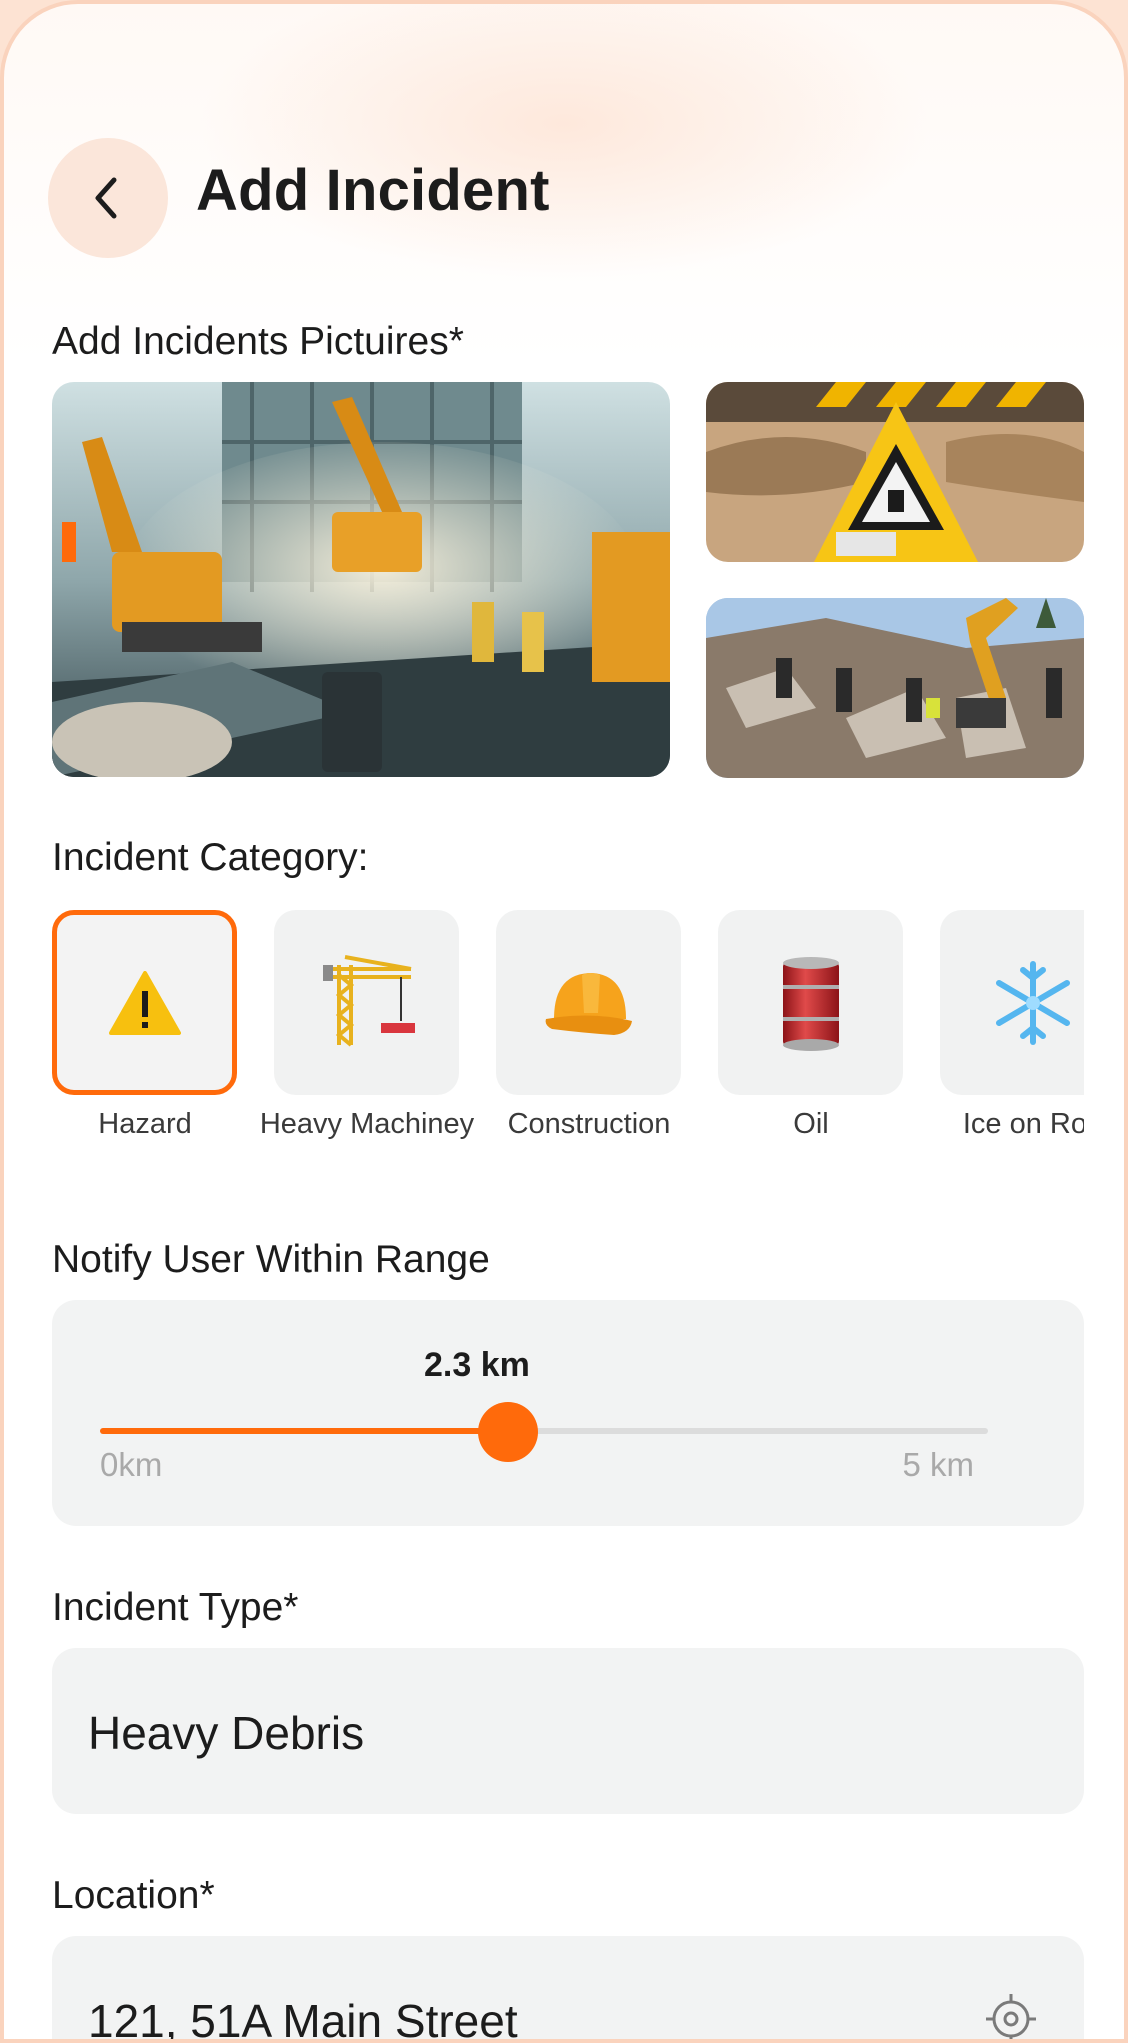  I want to click on snowflake-icon, so click(1032, 1002).